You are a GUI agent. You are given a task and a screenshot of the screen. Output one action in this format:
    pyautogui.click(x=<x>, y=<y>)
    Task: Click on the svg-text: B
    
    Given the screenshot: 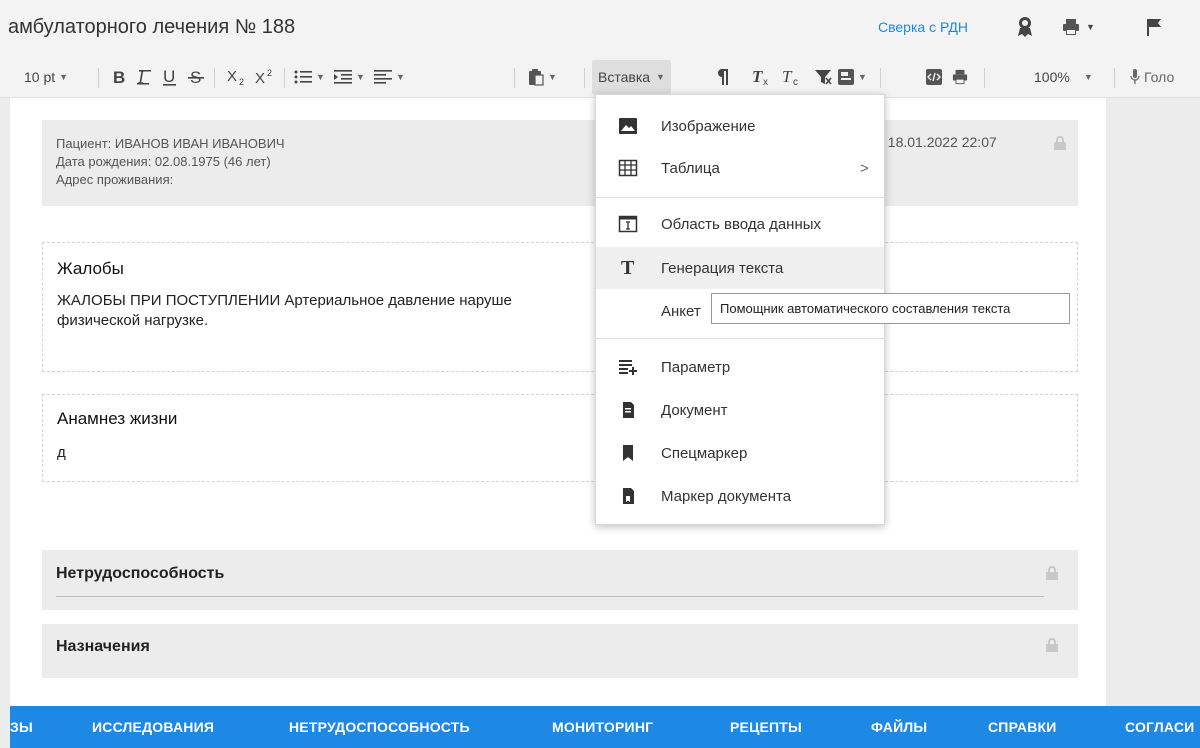 What is the action you would take?
    pyautogui.click(x=119, y=77)
    